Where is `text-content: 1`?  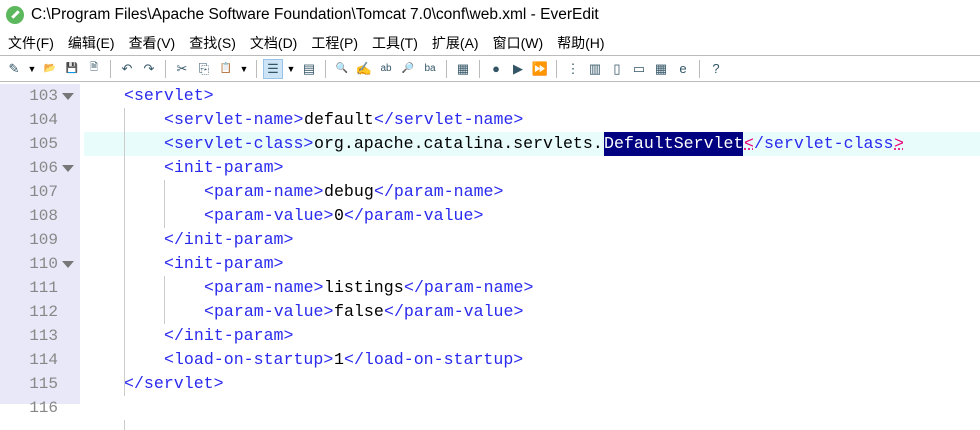
text-content: 1 is located at coordinates (339, 359).